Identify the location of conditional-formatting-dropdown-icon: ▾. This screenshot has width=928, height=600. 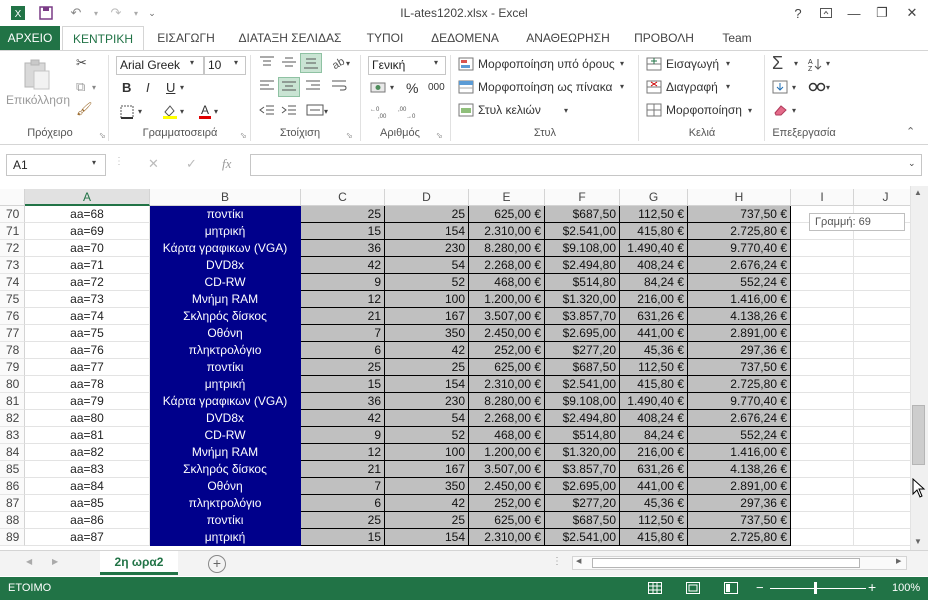
(622, 63).